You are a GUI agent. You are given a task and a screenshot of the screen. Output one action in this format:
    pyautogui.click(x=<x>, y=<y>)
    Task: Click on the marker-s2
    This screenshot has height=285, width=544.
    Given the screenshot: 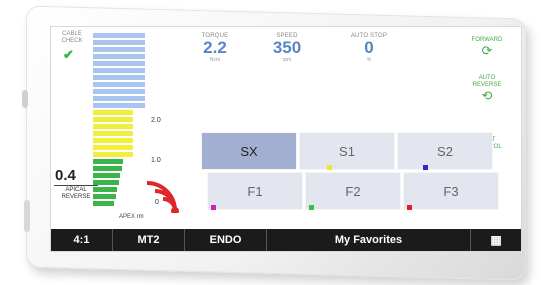 What is the action you would take?
    pyautogui.click(x=425, y=167)
    